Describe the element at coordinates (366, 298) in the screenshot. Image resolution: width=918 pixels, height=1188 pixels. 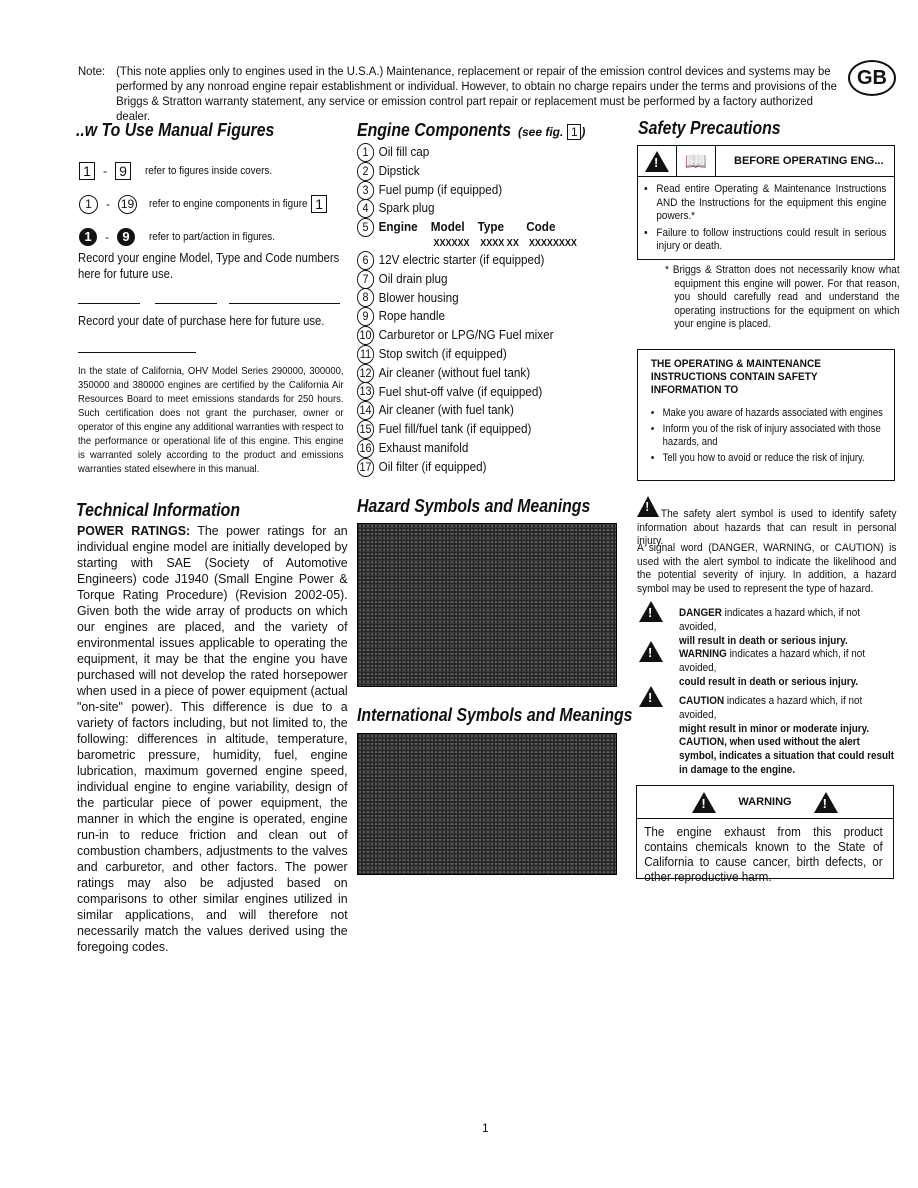
I see `number-circle-icon: 8` at that location.